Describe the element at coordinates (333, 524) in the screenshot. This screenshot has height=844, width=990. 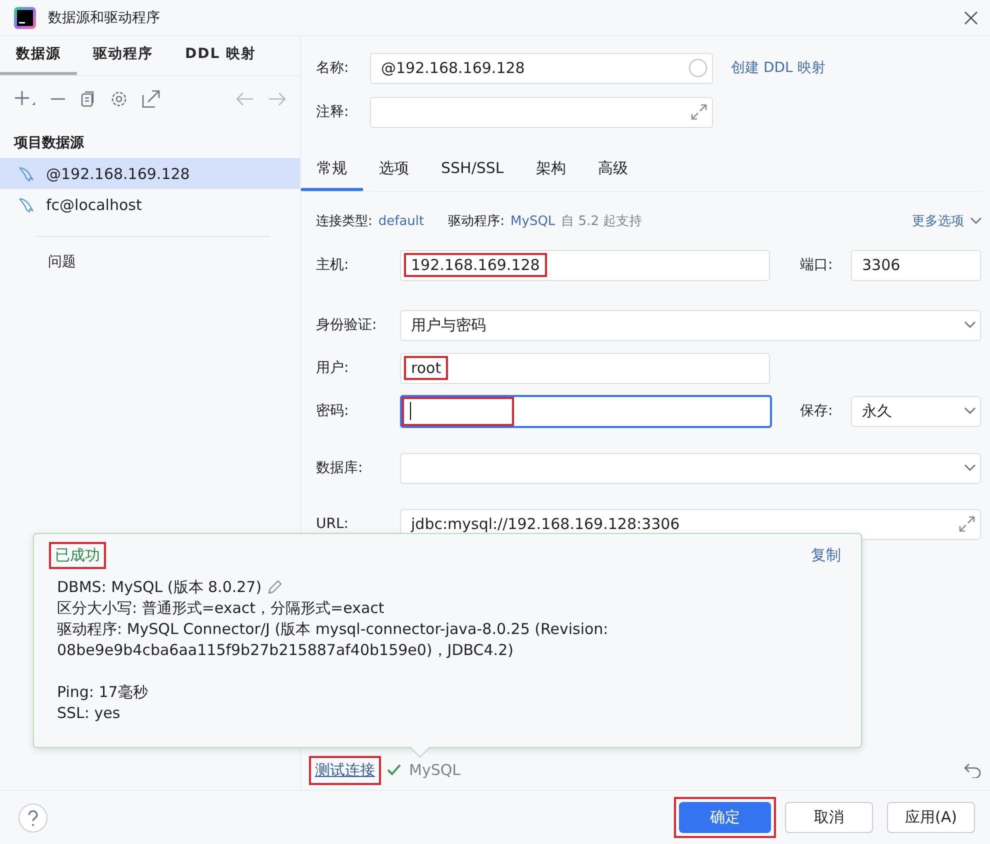
I see `field-label: URL:` at that location.